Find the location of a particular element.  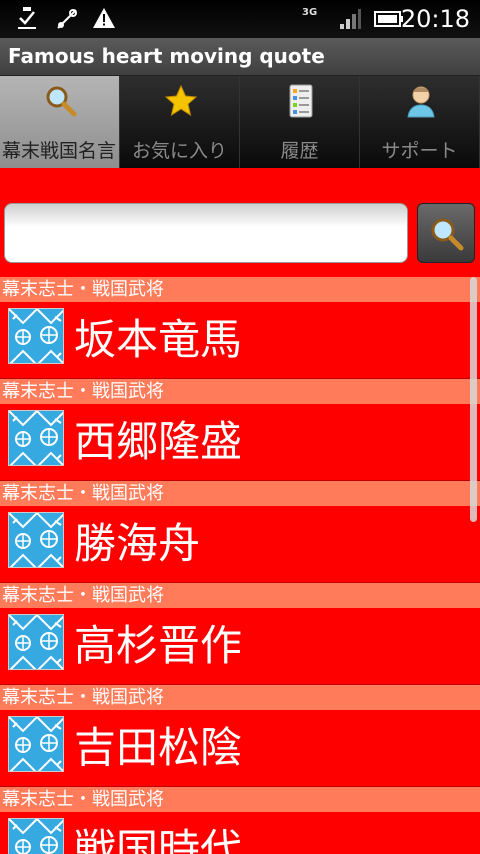

tab-support: サポート is located at coordinates (420, 122).